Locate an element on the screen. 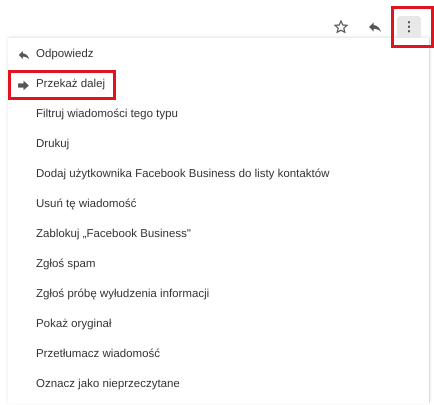 The image size is (434, 405). more-options-button: ⋮ is located at coordinates (409, 27).